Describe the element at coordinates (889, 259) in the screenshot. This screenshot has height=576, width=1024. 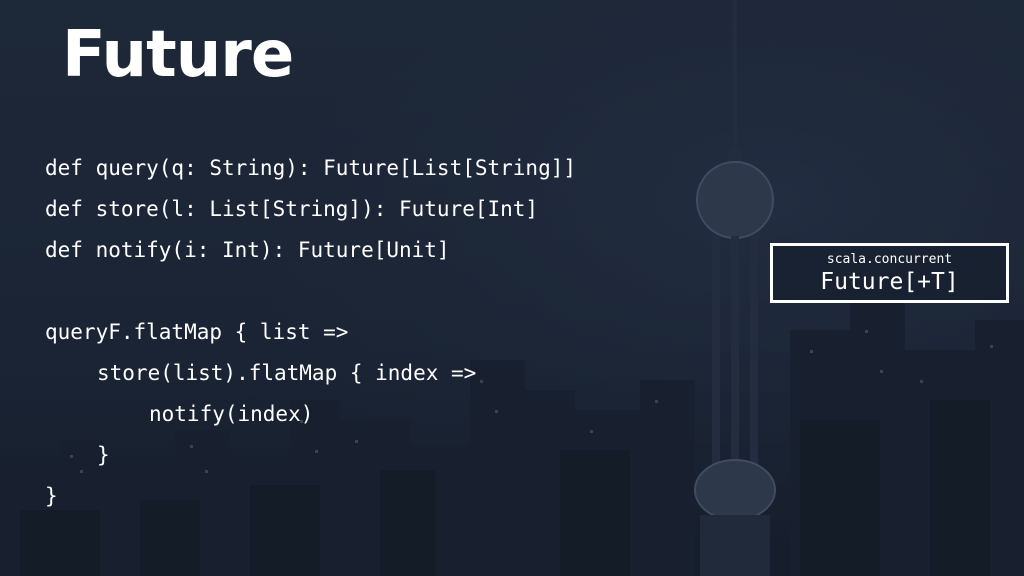
I see `package-label: scala.concurrent` at that location.